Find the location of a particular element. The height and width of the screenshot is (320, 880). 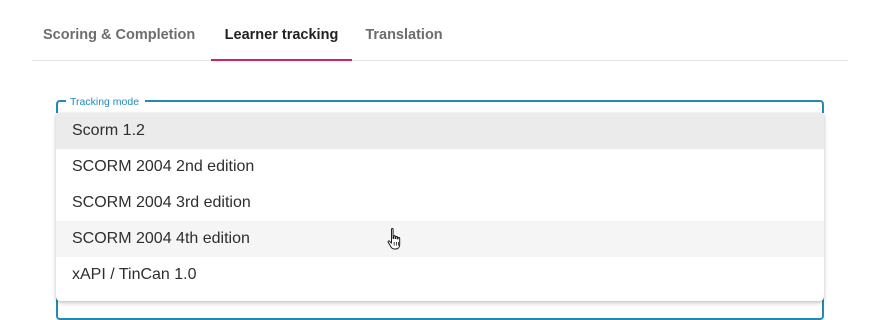

tab-translation: Translation is located at coordinates (404, 30).